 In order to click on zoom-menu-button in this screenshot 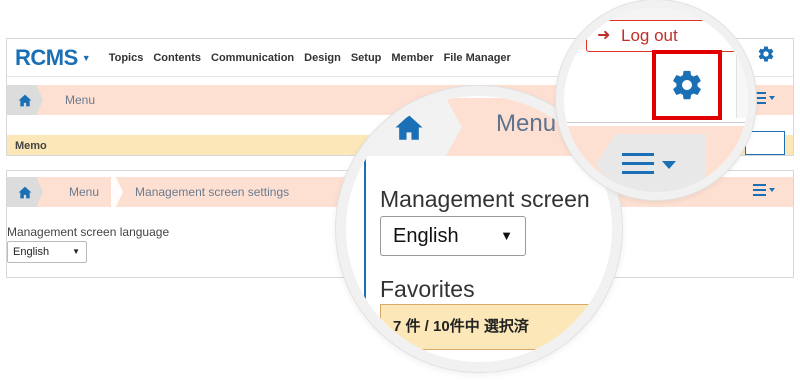, I will do `click(651, 163)`.